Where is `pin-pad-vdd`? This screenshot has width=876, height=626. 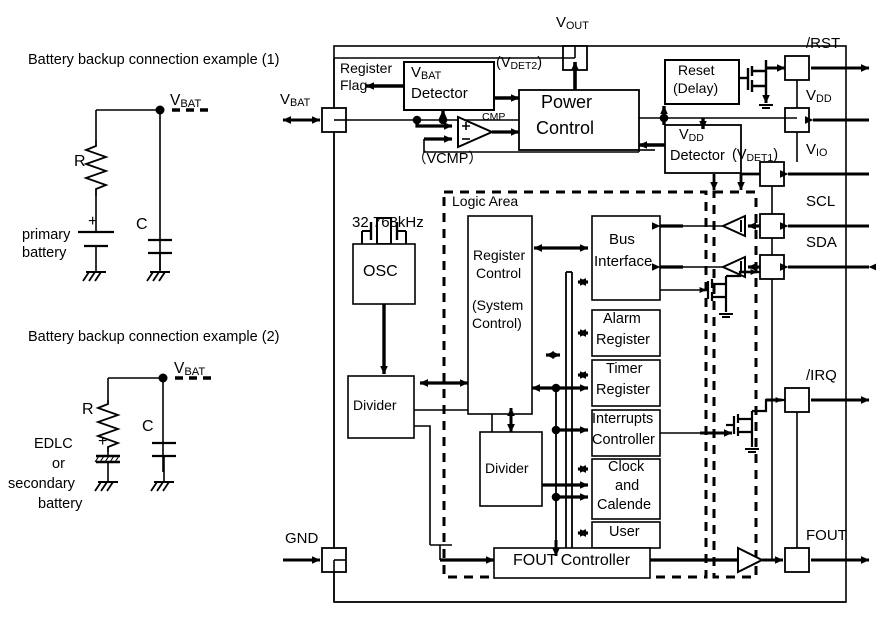
pin-pad-vdd is located at coordinates (797, 120).